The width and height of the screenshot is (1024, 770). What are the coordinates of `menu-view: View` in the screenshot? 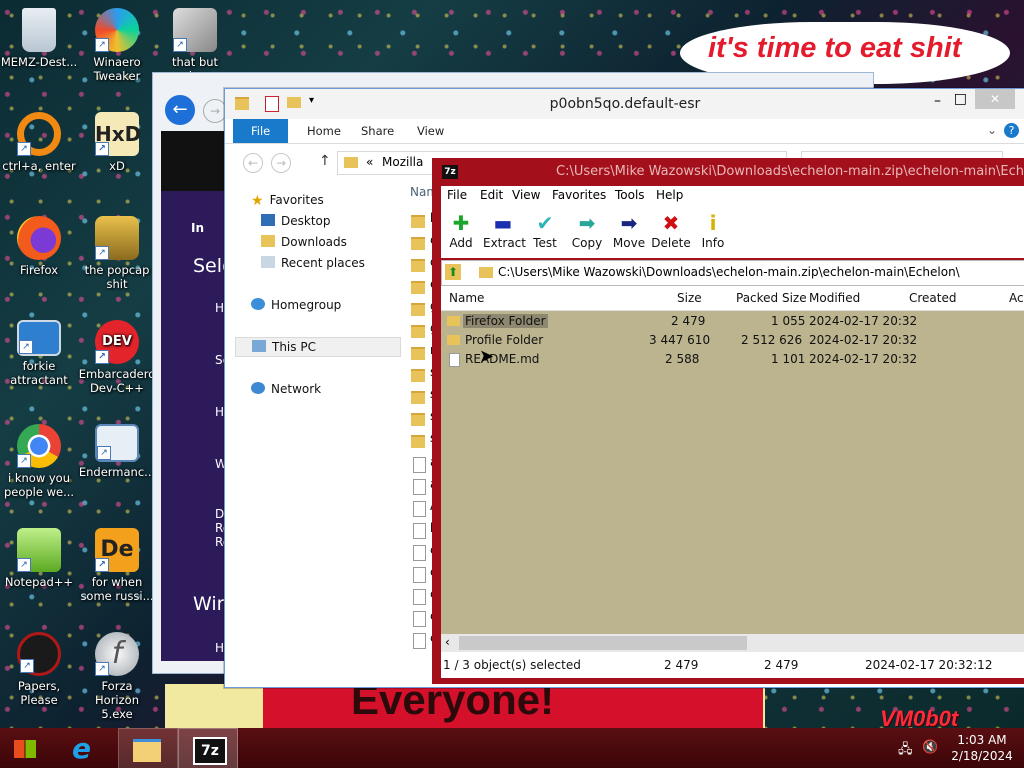 It's located at (526, 195).